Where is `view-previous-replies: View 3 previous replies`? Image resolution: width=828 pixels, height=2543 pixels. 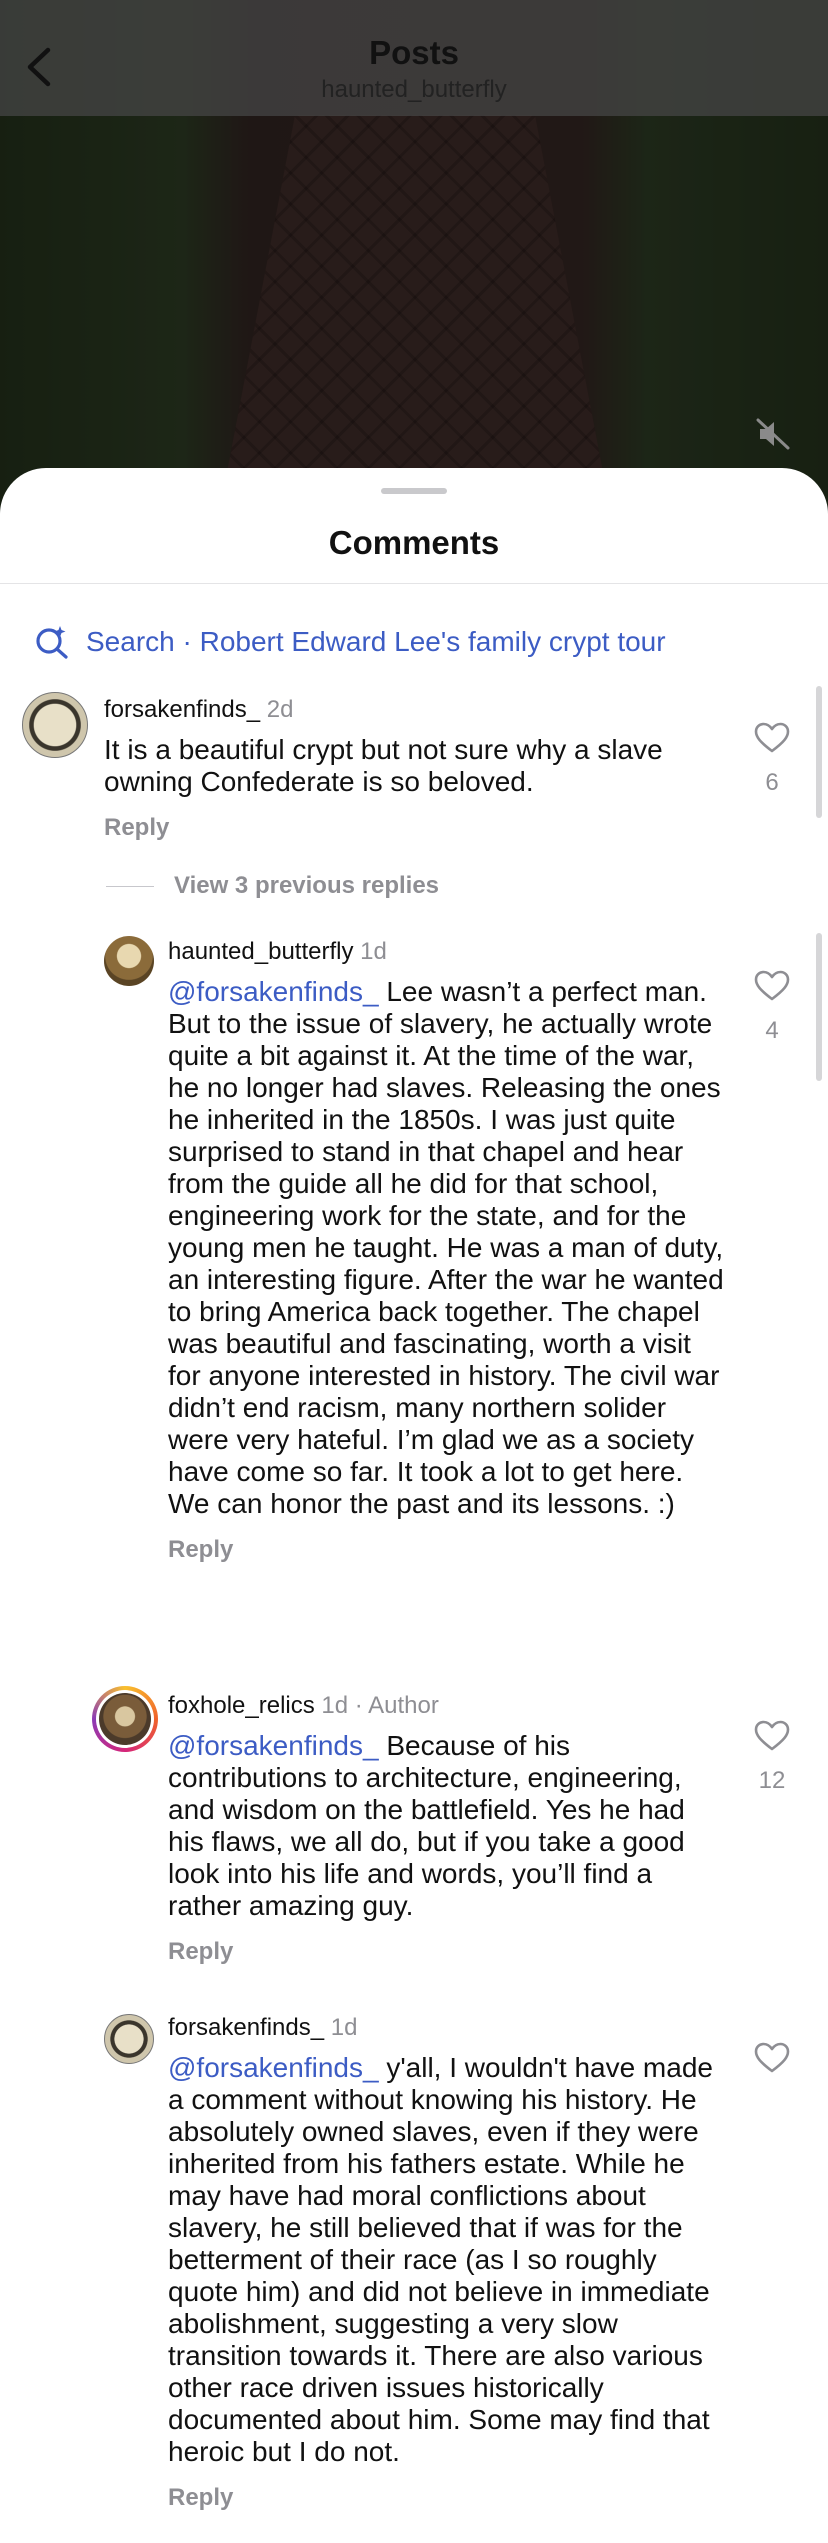 view-previous-replies: View 3 previous replies is located at coordinates (272, 886).